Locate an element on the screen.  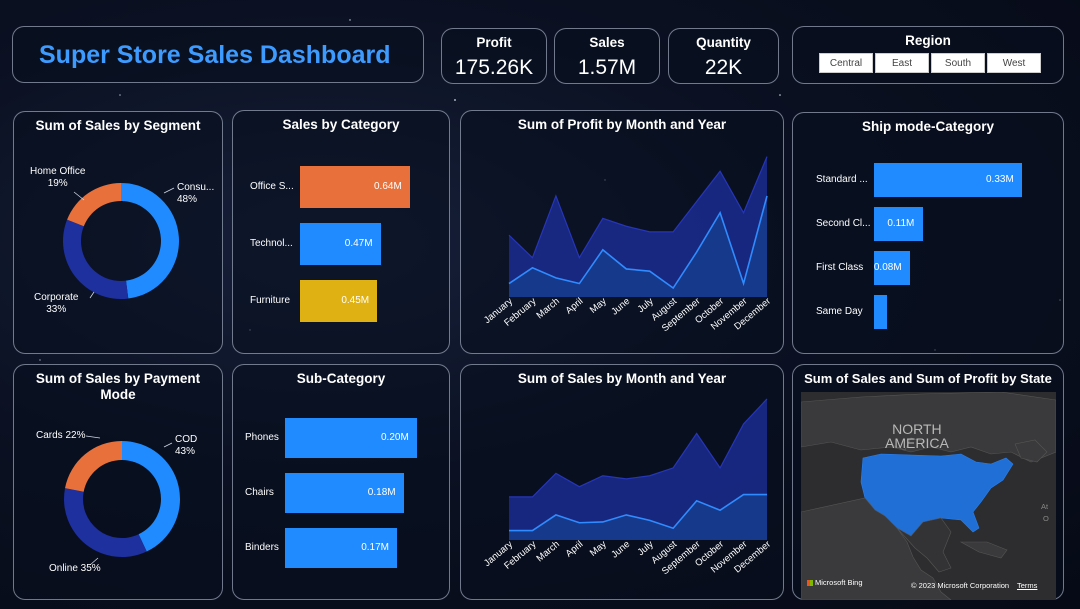
kpi-label: Profit is located at coordinates (494, 42).